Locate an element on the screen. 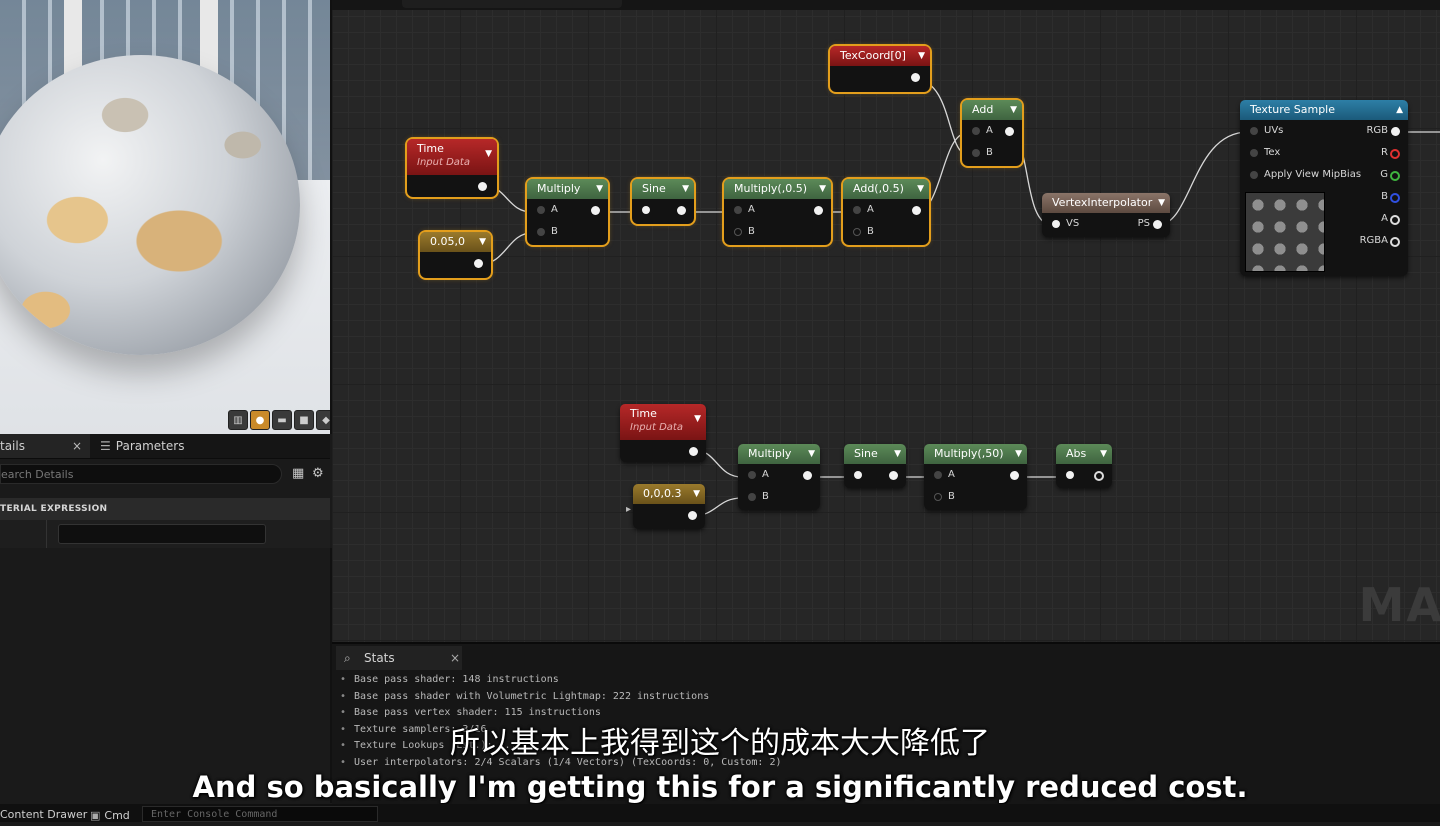 This screenshot has width=1440, height=826. tab-stats: ⌕ Stats × is located at coordinates (399, 658).